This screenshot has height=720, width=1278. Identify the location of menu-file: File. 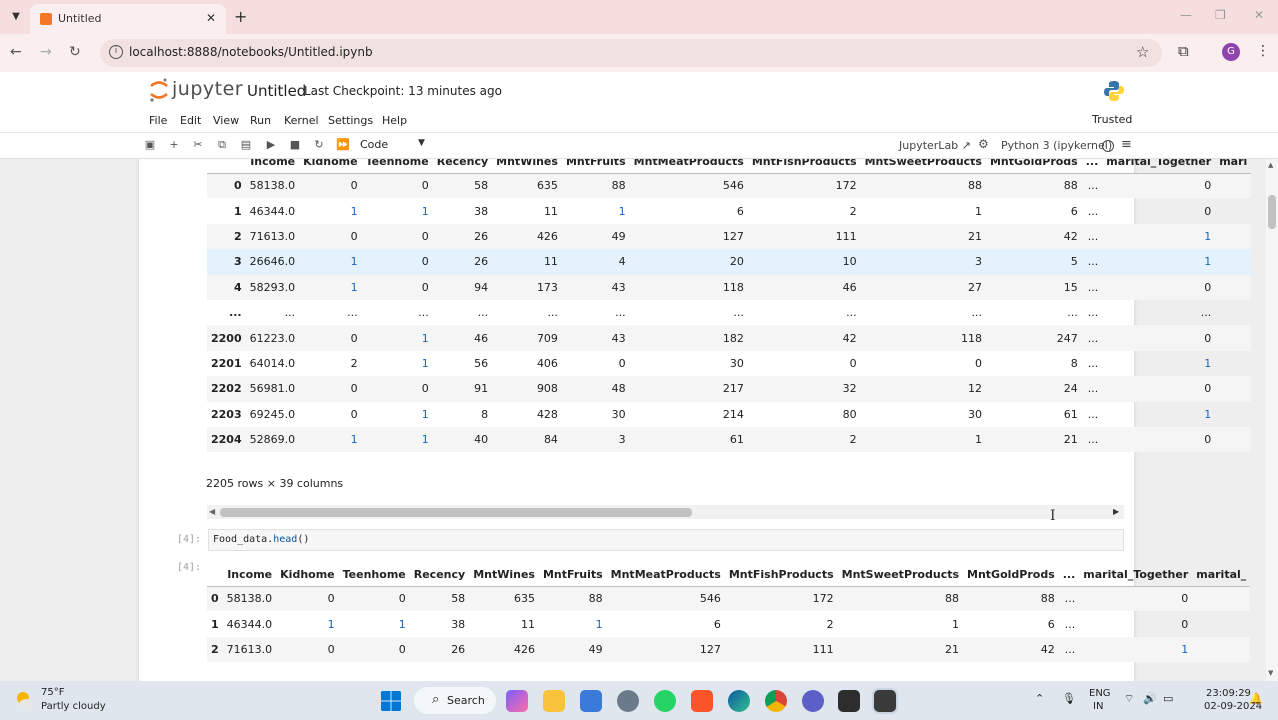
(158, 120).